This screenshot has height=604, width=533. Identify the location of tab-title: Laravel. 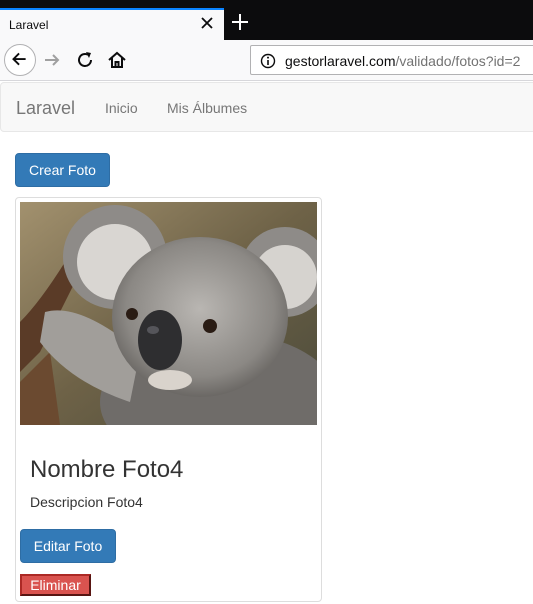
(29, 25).